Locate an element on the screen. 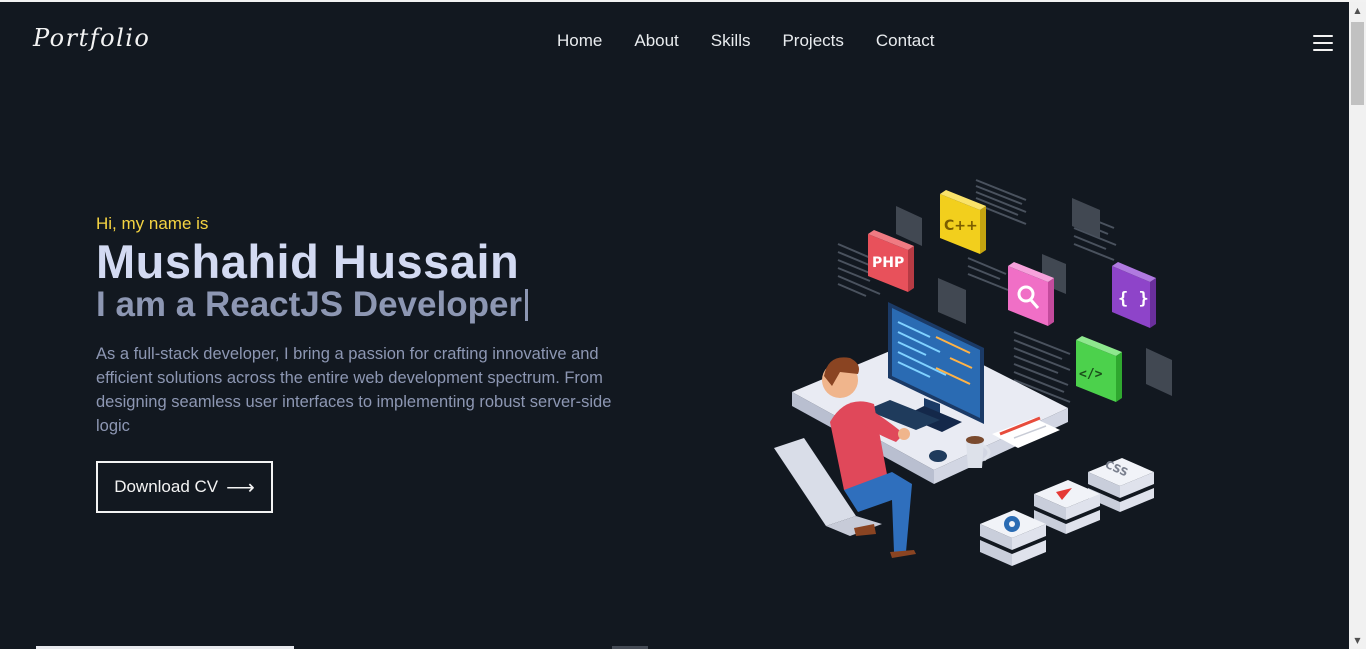 This screenshot has width=1366, height=649. nav-skills: Skills is located at coordinates (731, 41).